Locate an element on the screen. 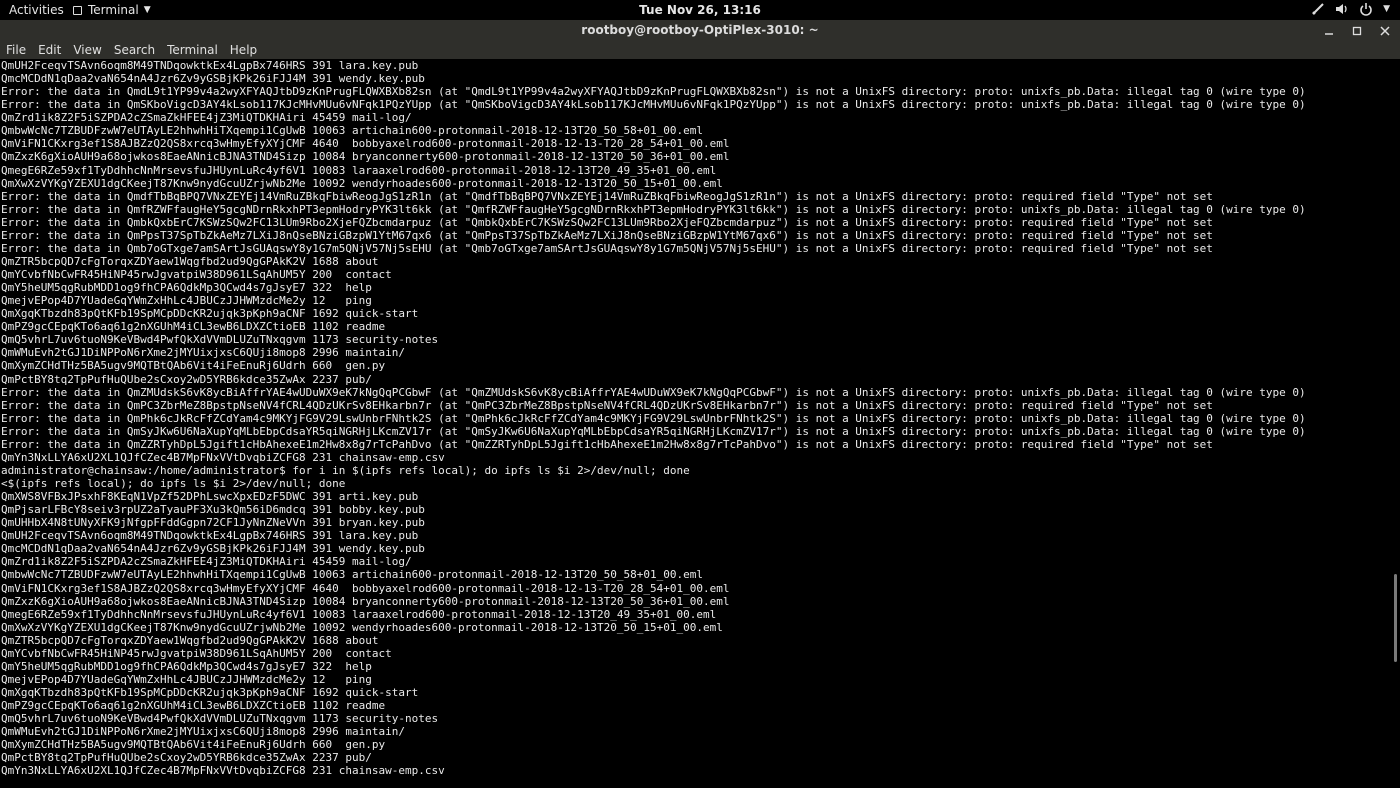  terminal-scrollbar is located at coordinates (1396, 423).